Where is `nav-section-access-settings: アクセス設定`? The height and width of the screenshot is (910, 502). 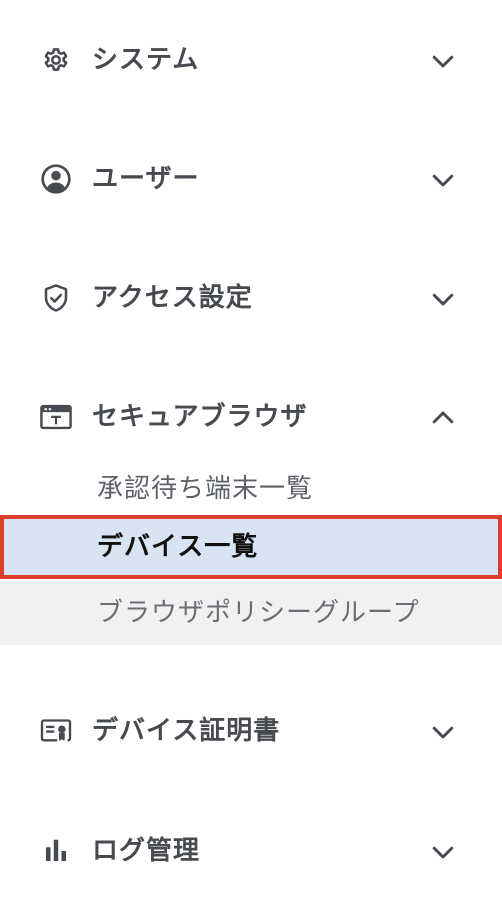 nav-section-access-settings: アクセス設定 is located at coordinates (251, 298).